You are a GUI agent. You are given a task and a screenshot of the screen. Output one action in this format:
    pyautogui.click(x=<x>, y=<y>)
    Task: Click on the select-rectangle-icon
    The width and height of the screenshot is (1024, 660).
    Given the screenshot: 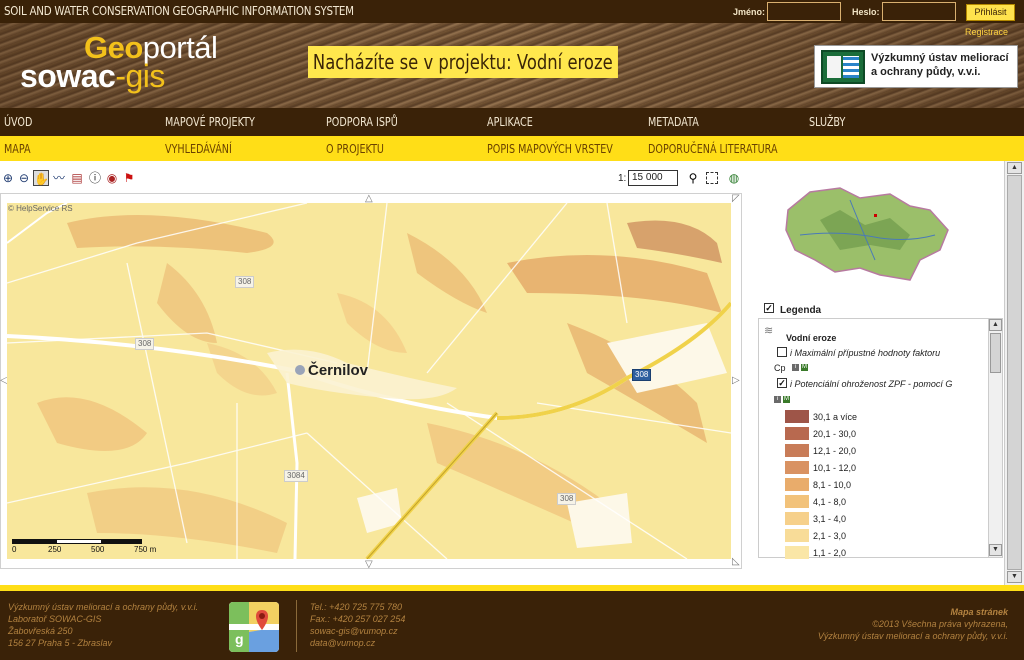 What is the action you would take?
    pyautogui.click(x=712, y=178)
    